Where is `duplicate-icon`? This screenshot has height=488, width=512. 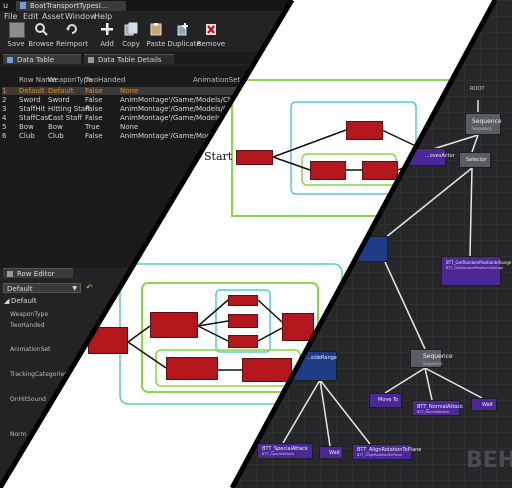
duplicate-icon is located at coordinates (182, 29).